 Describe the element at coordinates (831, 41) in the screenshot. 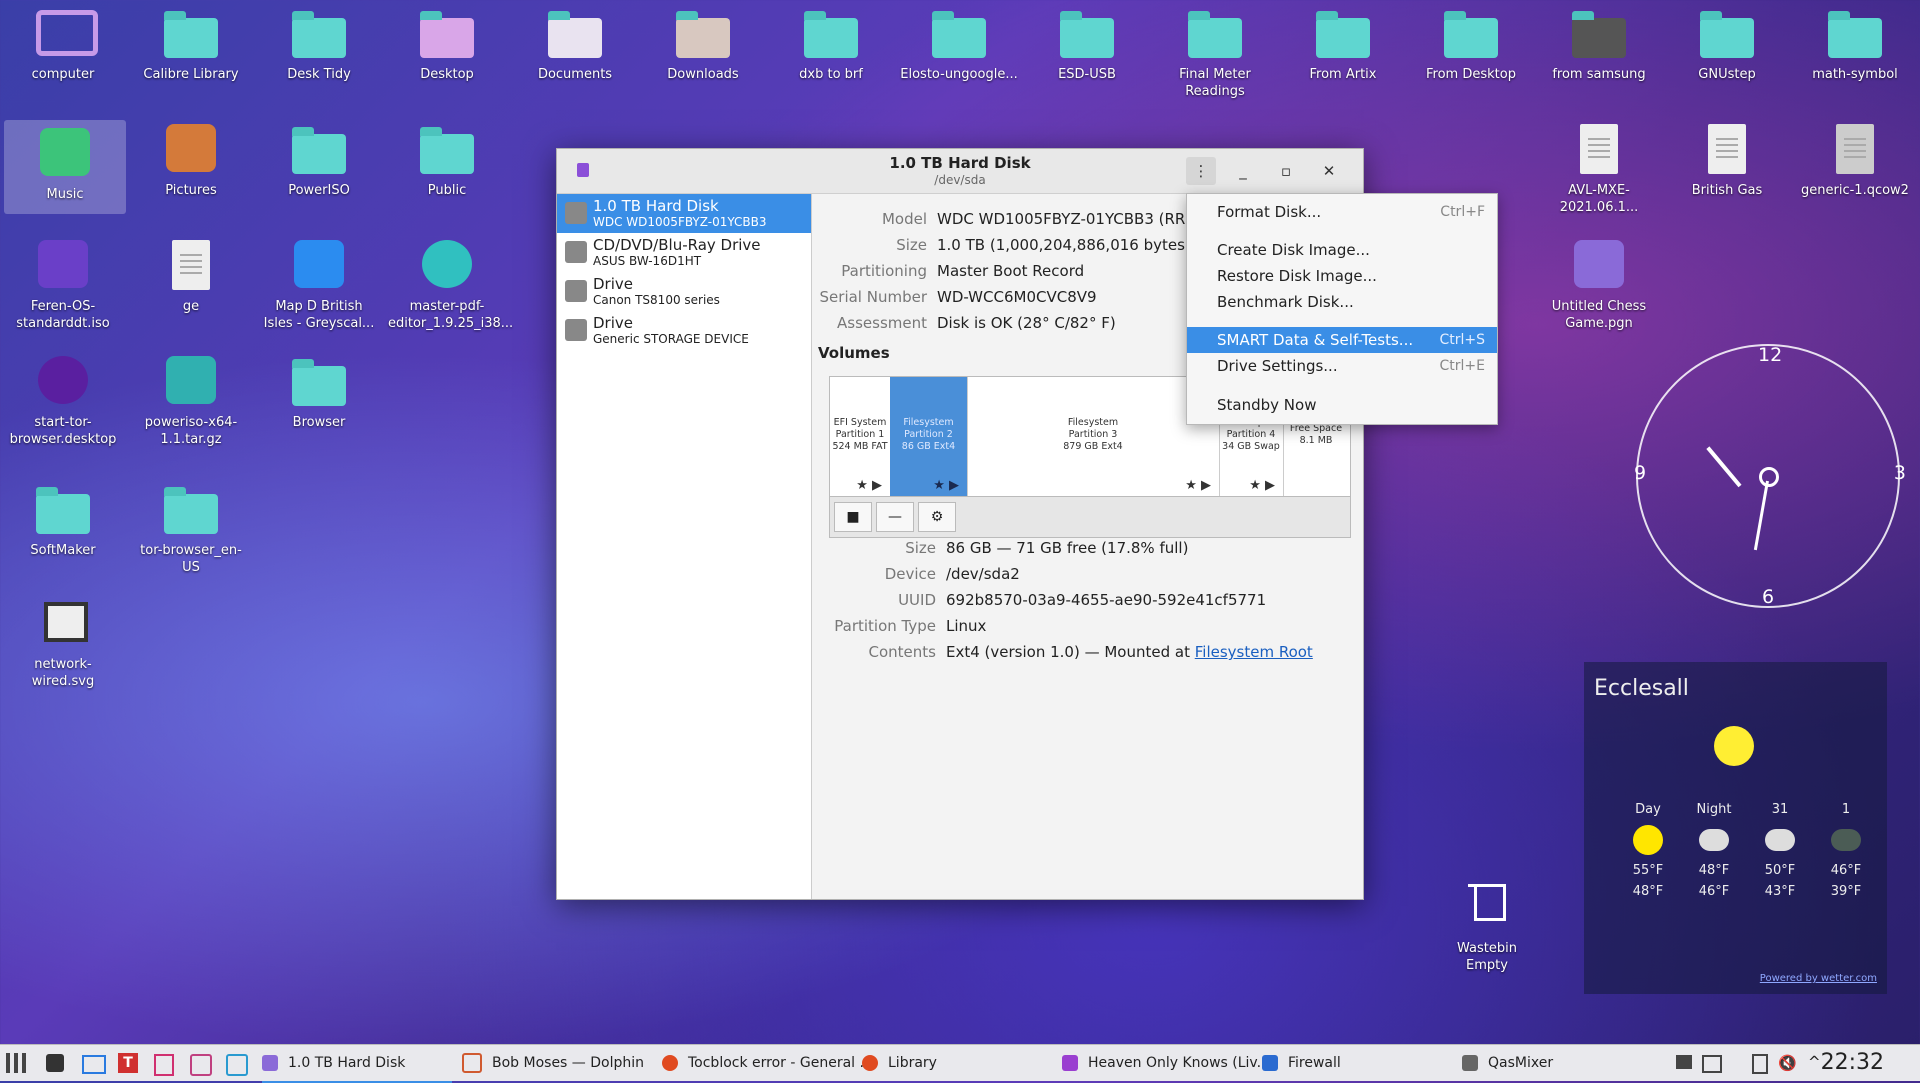

I see `desktop-icon-dxb-to-brf: dxb to brf` at that location.